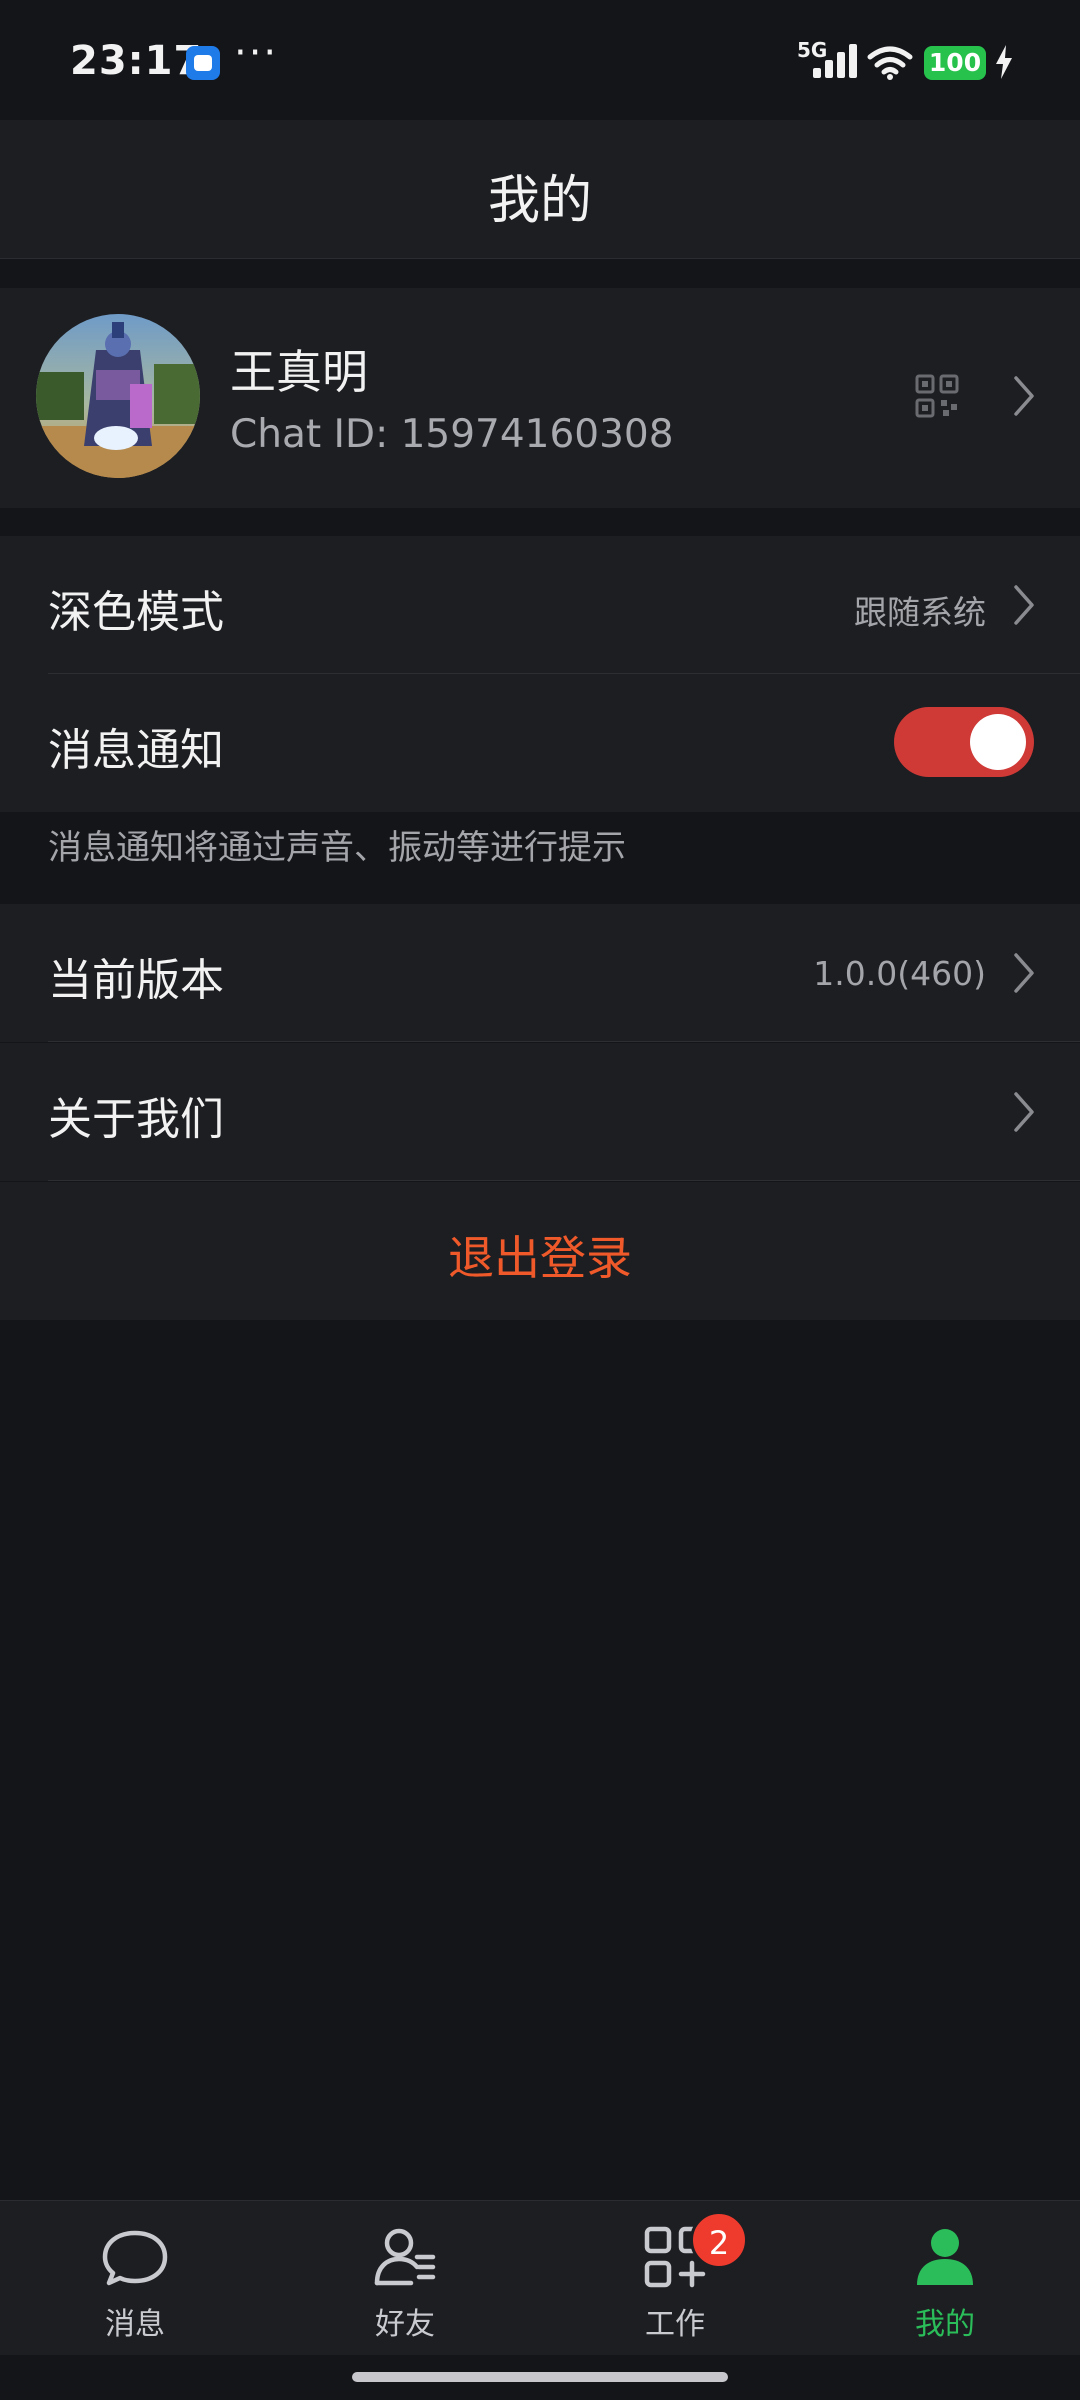 The height and width of the screenshot is (2400, 1080). I want to click on logout-label: 退出登录, so click(540, 1258).